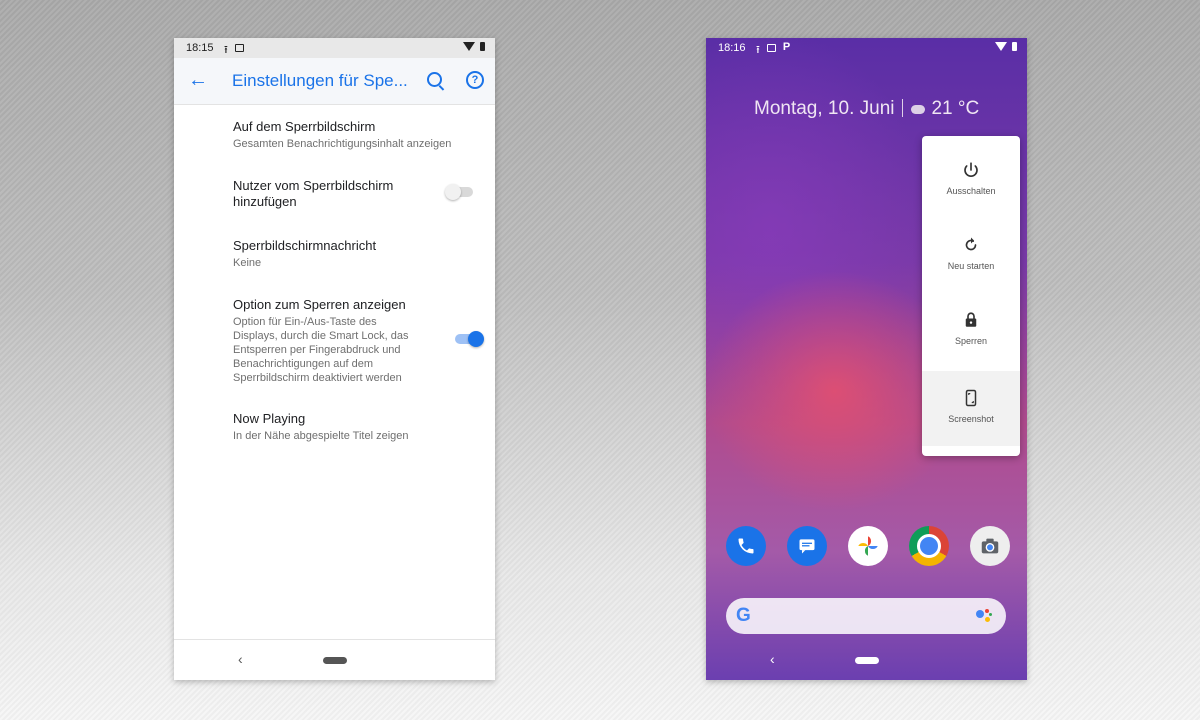 This screenshot has height=720, width=1200. Describe the element at coordinates (971, 170) in the screenshot. I see `power-icon` at that location.